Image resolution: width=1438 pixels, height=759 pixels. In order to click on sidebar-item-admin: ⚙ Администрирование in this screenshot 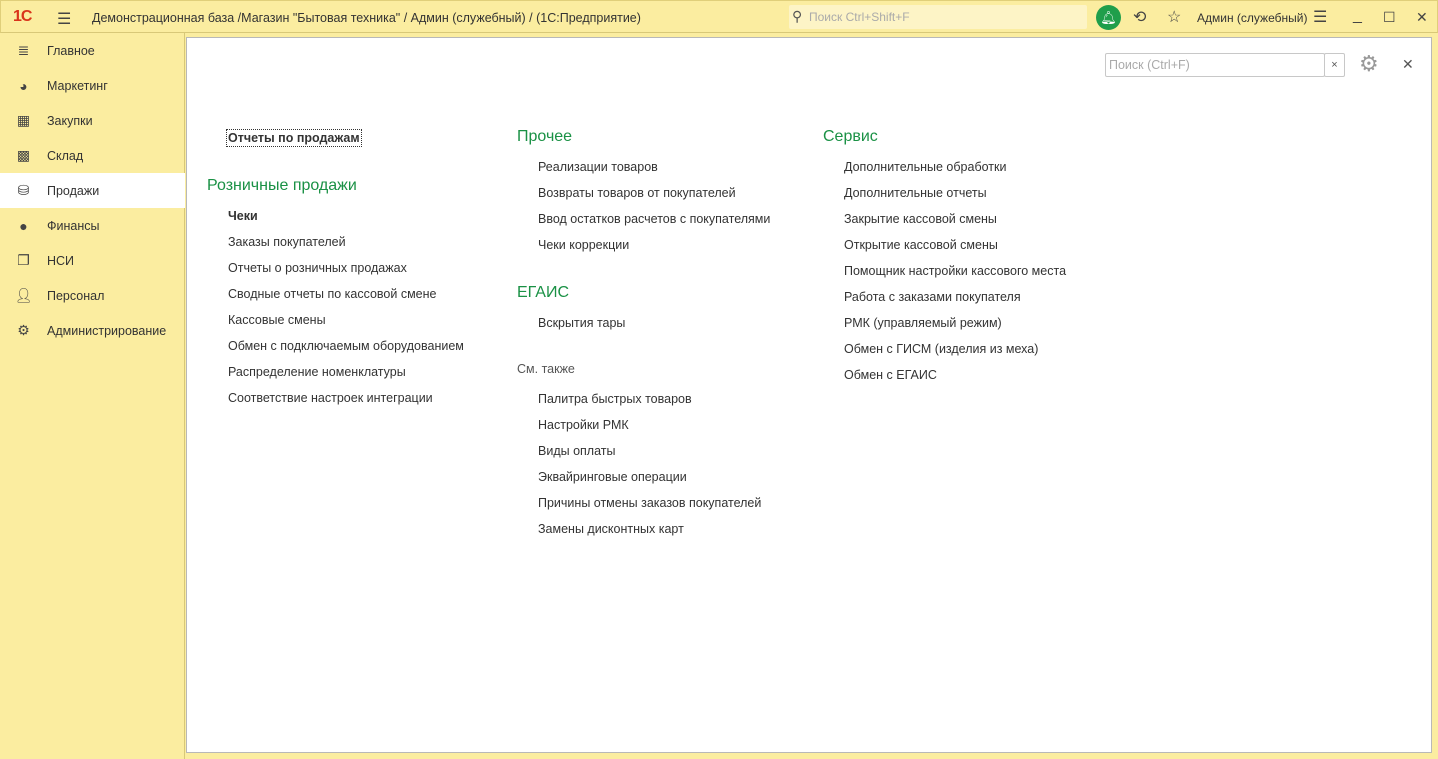, I will do `click(92, 330)`.